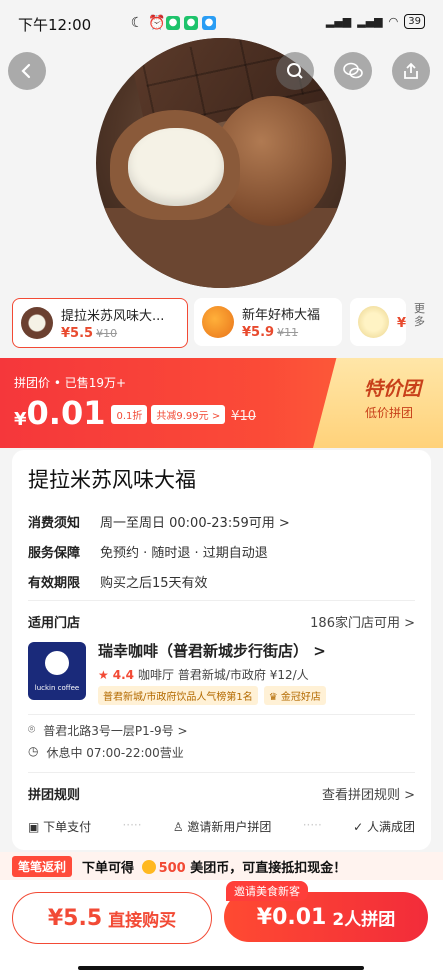 The height and width of the screenshot is (974, 443). Describe the element at coordinates (414, 21) in the screenshot. I see `battery-icon: 39` at that location.